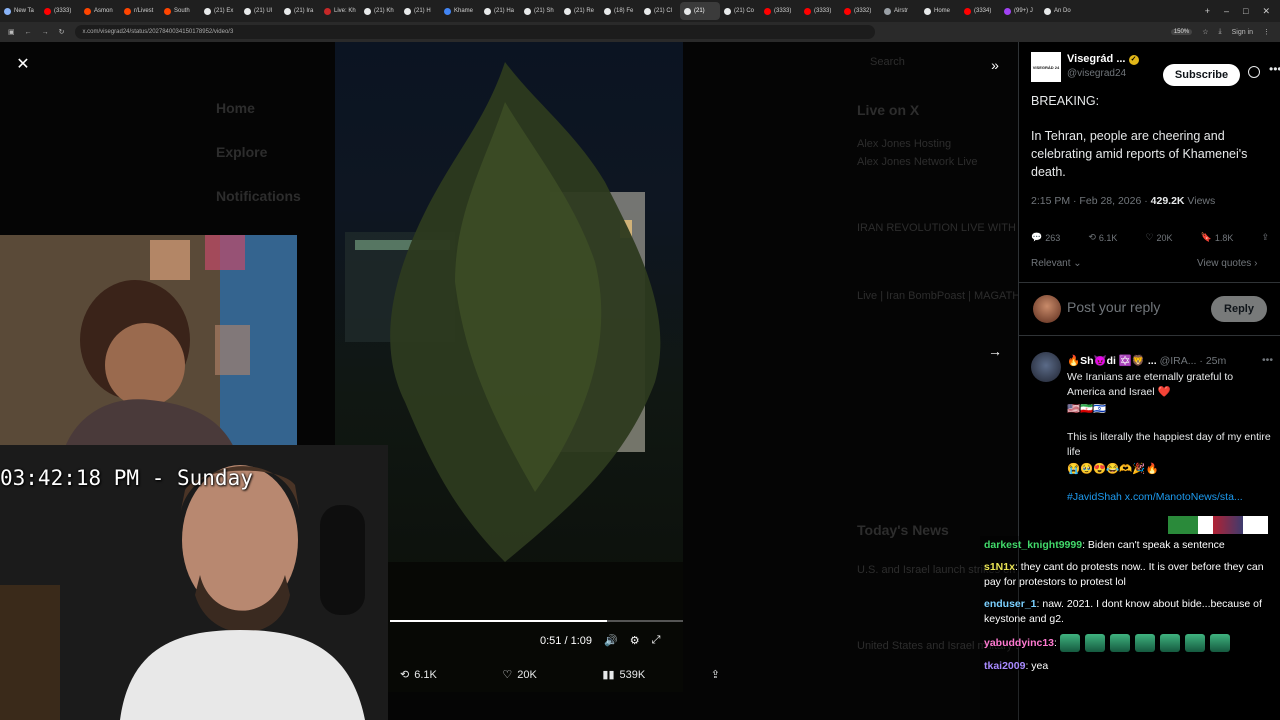  What do you see at coordinates (519, 675) in the screenshot?
I see `video-like-button: ♡ 20K` at bounding box center [519, 675].